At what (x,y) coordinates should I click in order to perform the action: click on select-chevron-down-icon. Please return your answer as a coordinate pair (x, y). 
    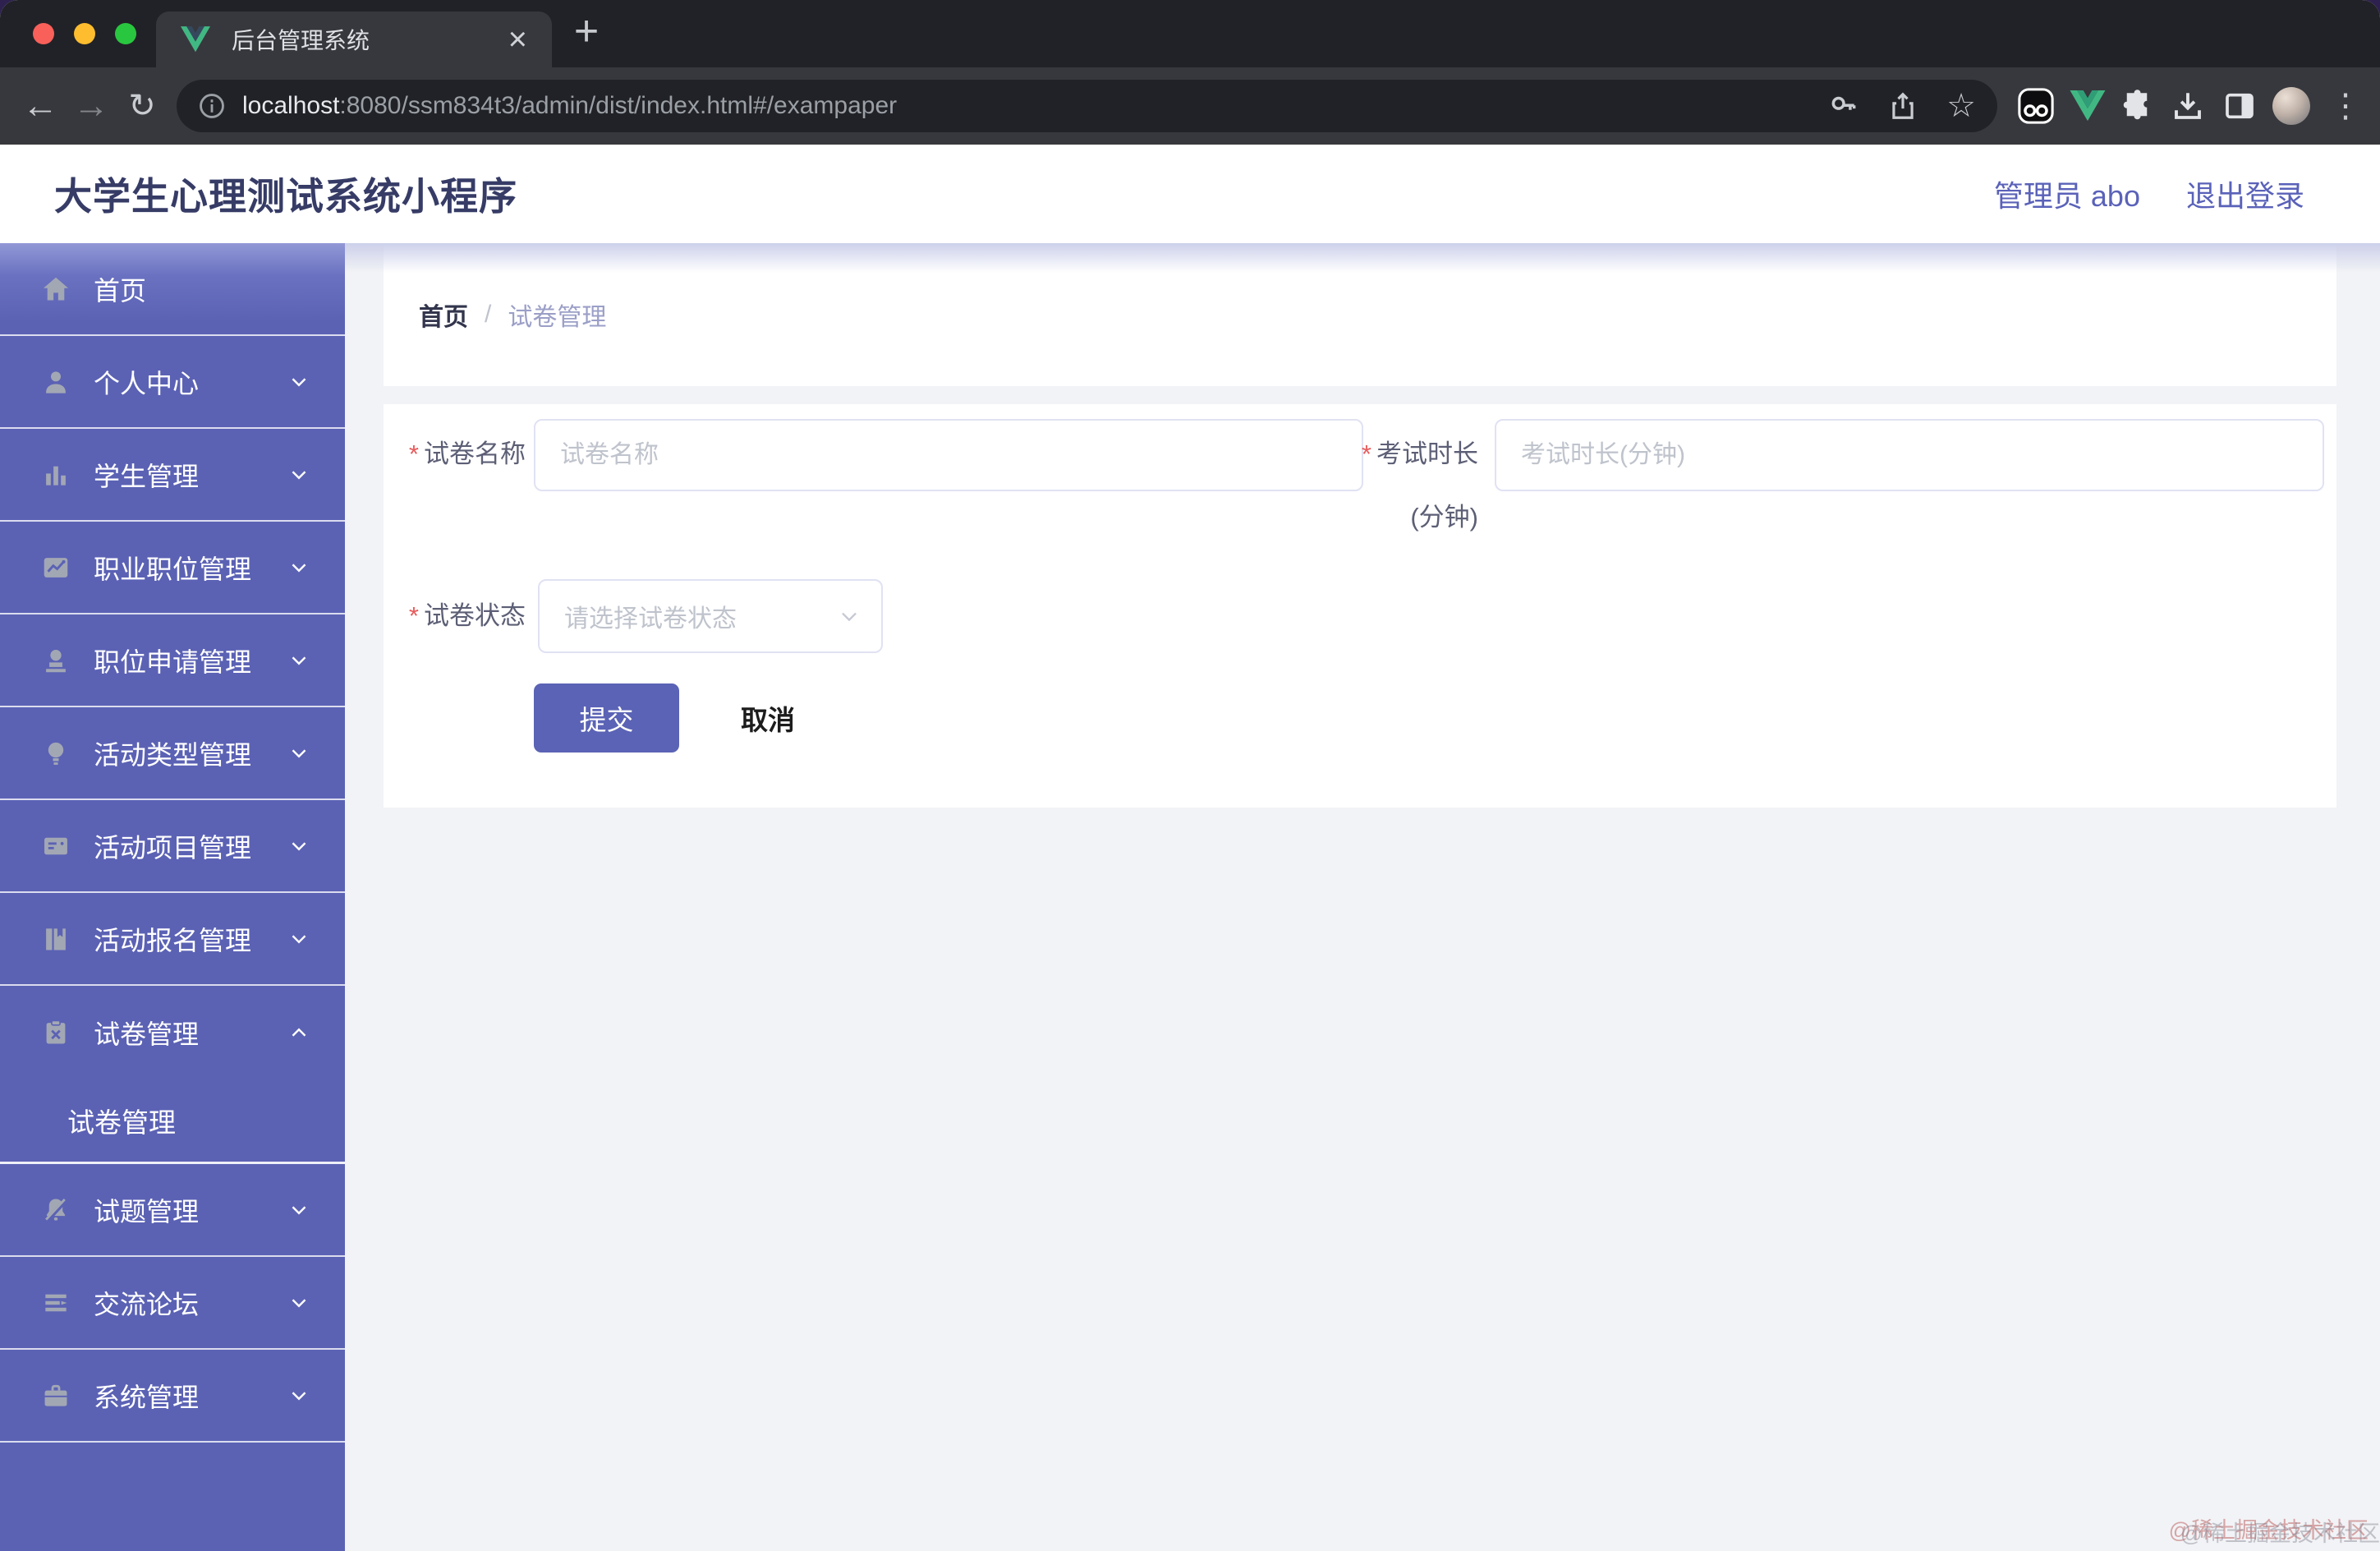
    Looking at the image, I should click on (849, 617).